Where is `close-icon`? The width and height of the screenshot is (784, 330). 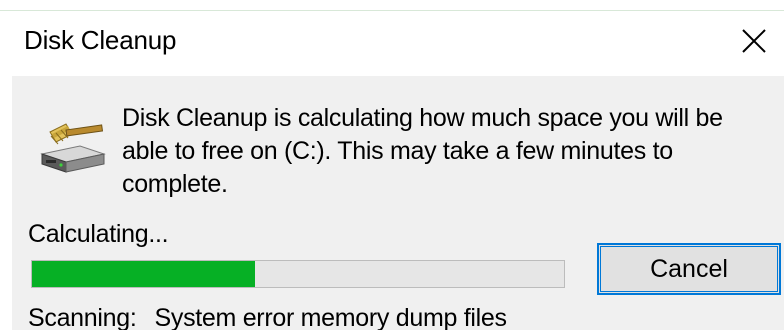 close-icon is located at coordinates (754, 41).